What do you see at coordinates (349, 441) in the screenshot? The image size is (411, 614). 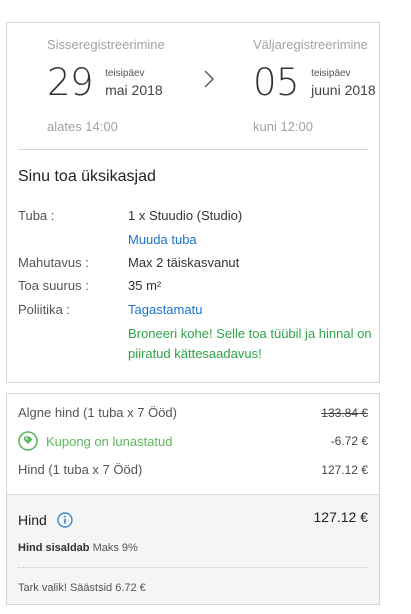 I see `coupon-amount: -6.72 €` at bounding box center [349, 441].